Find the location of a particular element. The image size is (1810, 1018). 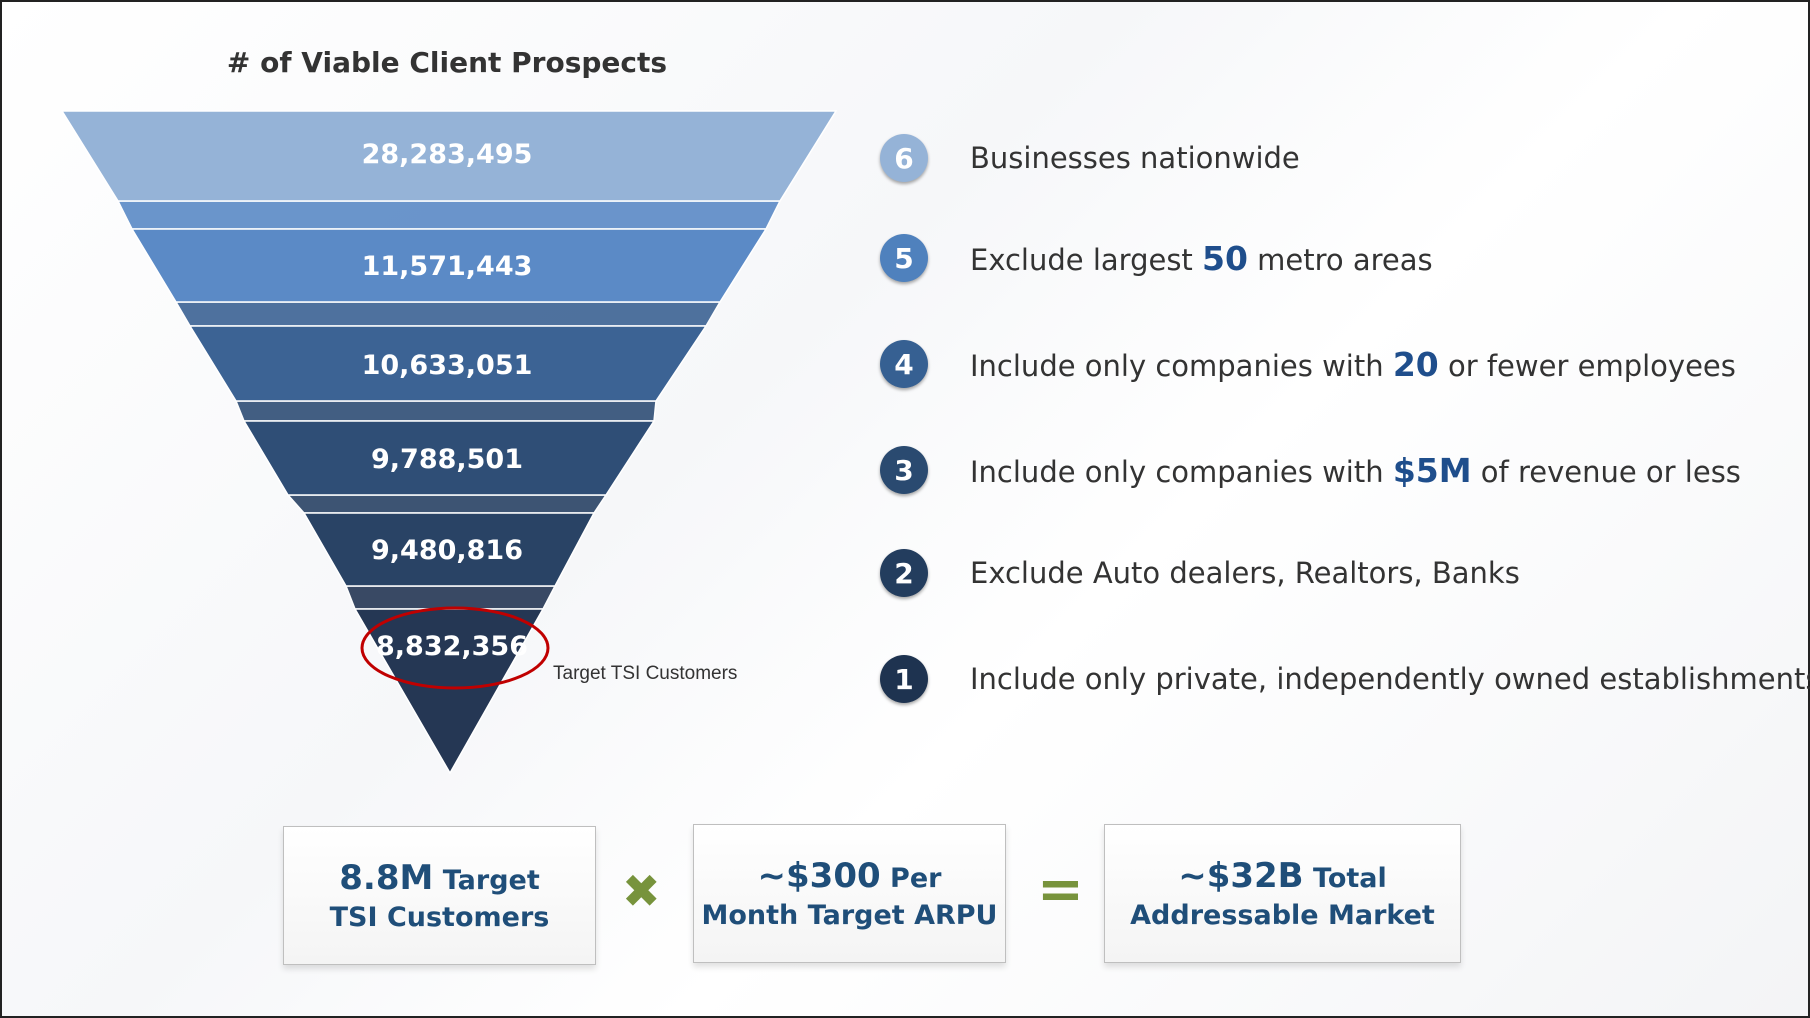

arpu-label: Month Target ARPU is located at coordinates (849, 915).